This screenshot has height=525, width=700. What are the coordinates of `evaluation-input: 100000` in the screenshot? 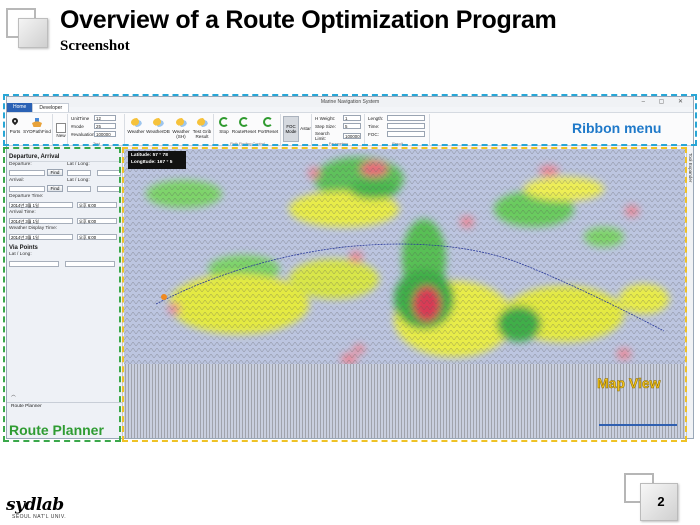 It's located at (105, 134).